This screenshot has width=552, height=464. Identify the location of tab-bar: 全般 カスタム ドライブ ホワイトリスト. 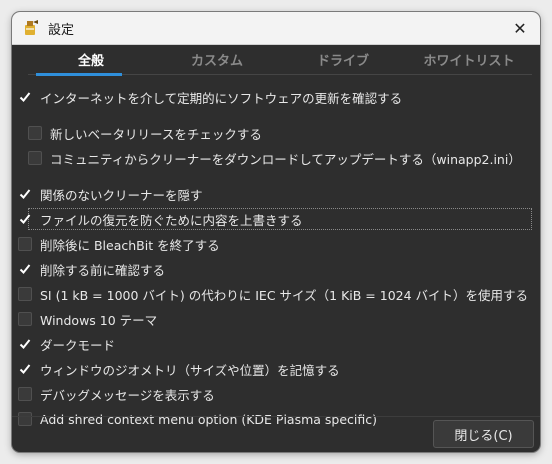
(280, 63).